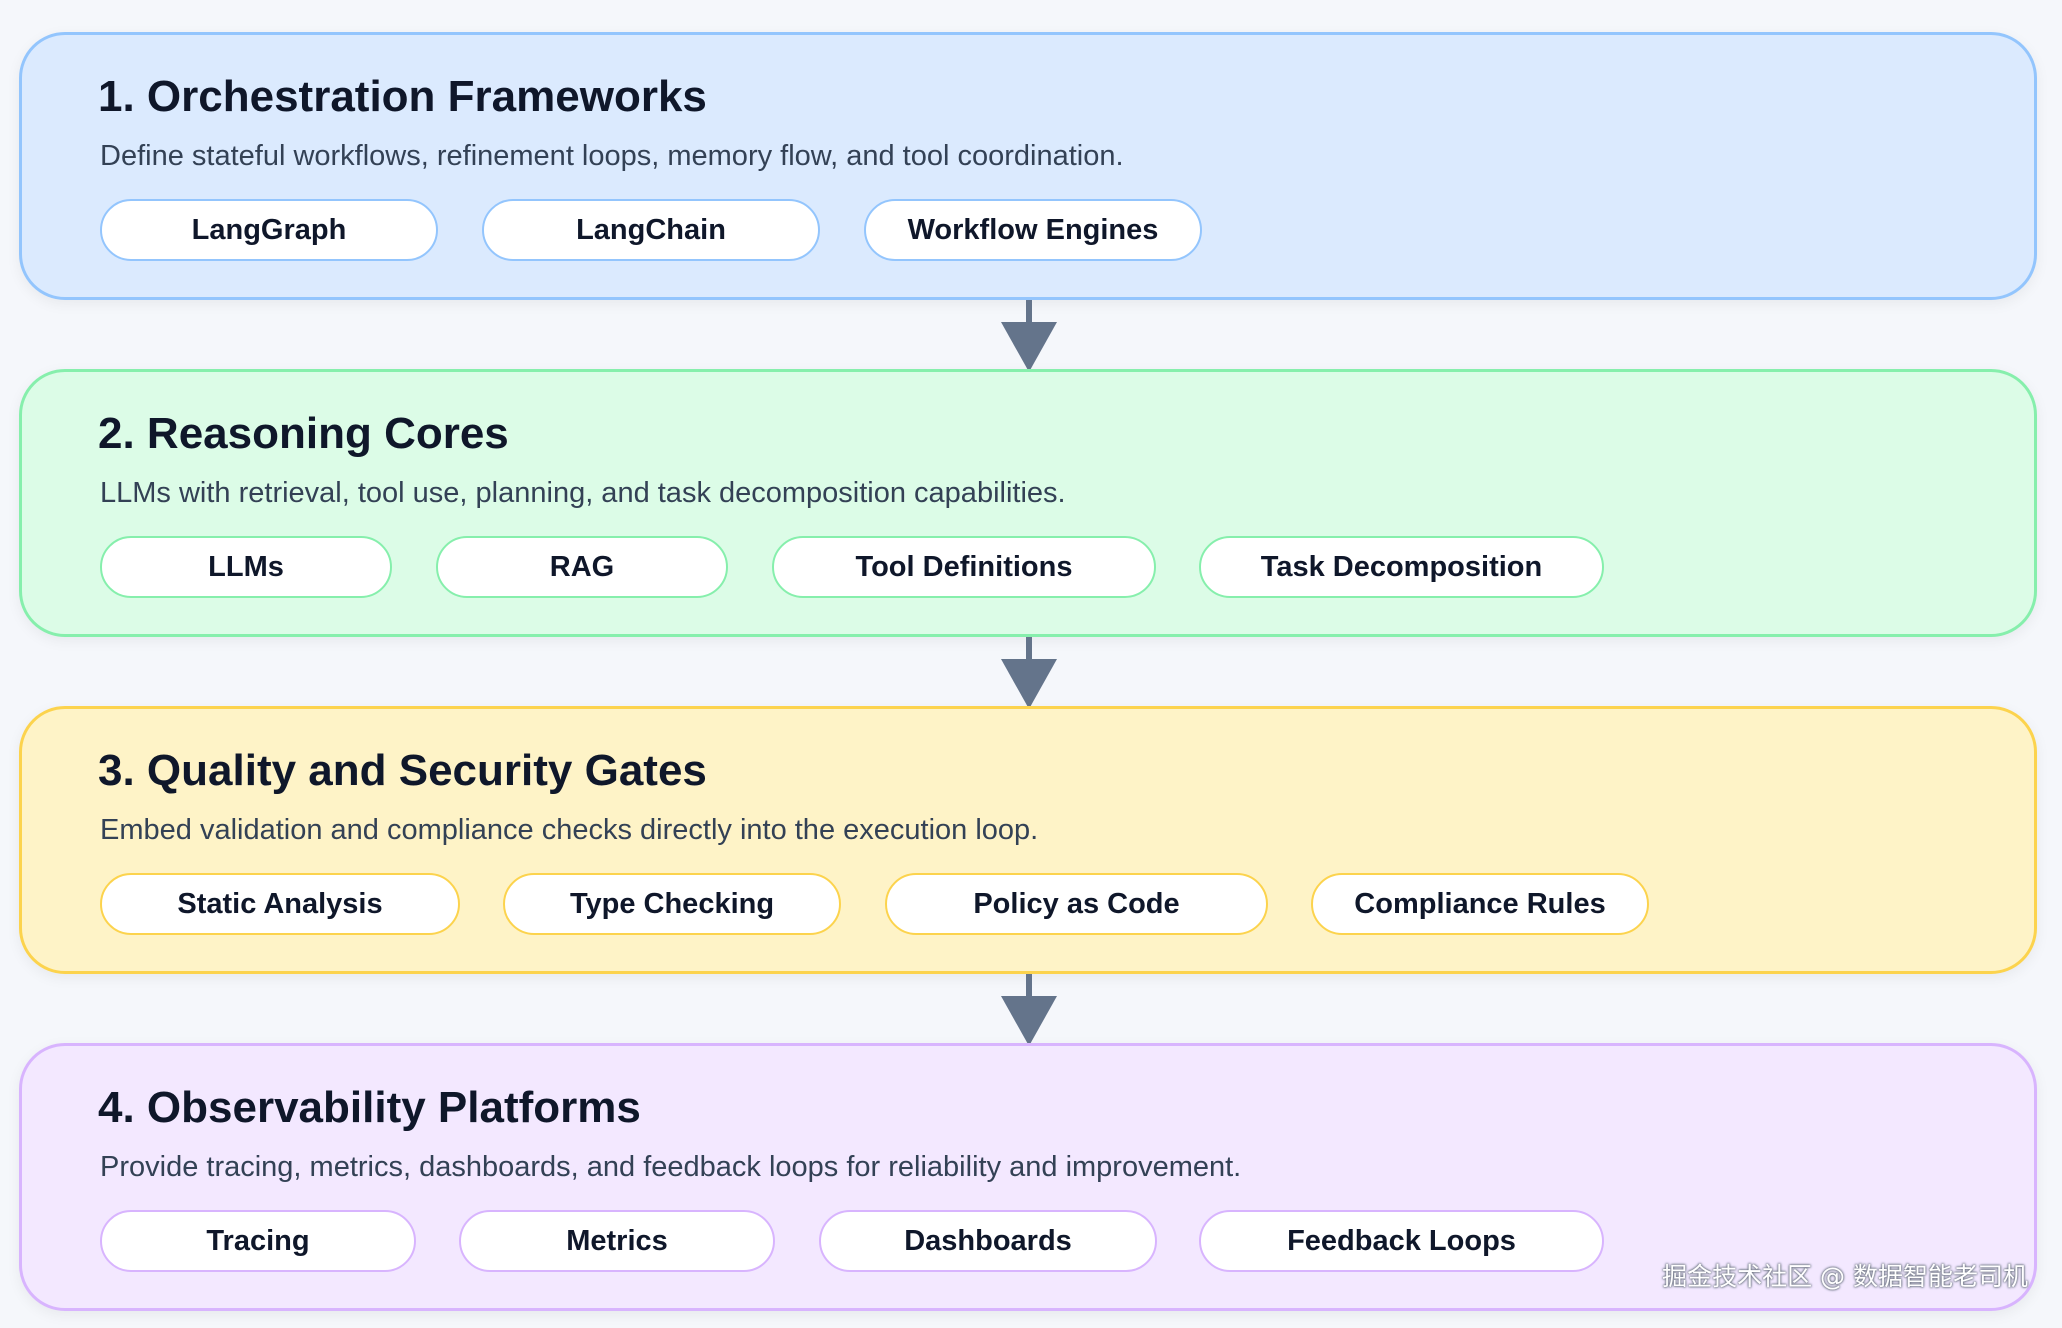 This screenshot has width=2062, height=1328. Describe the element at coordinates (651, 230) in the screenshot. I see `chip-langchain: LangChain` at that location.